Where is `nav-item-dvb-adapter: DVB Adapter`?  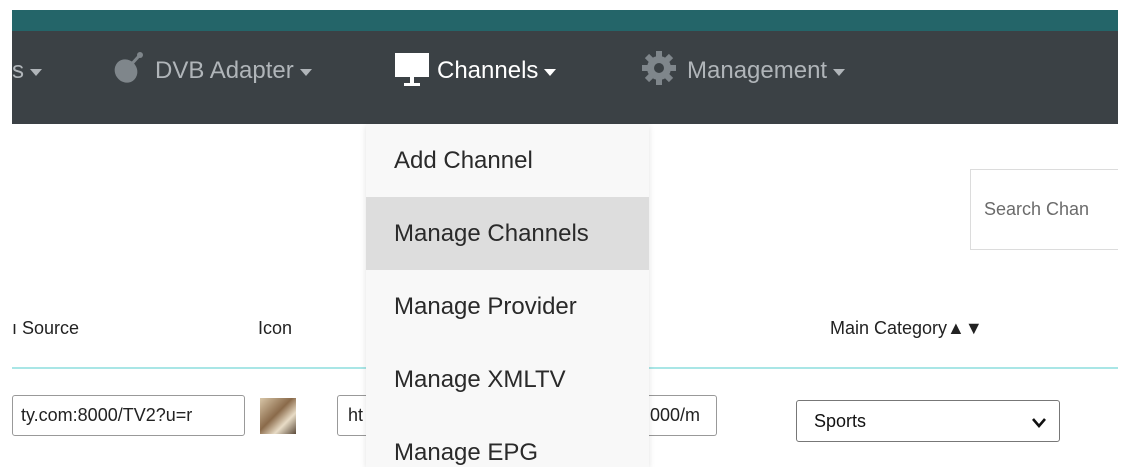
nav-item-dvb-adapter: DVB Adapter is located at coordinates (211, 71).